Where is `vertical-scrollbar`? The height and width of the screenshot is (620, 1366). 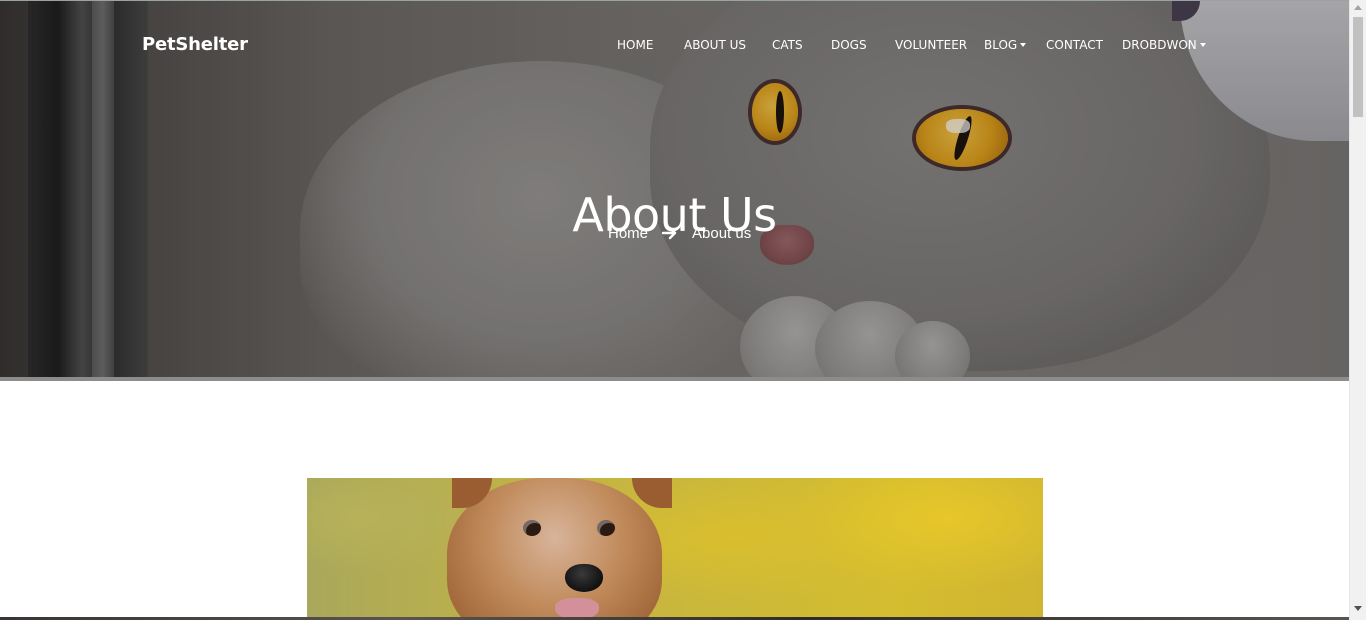
vertical-scrollbar is located at coordinates (1357, 310).